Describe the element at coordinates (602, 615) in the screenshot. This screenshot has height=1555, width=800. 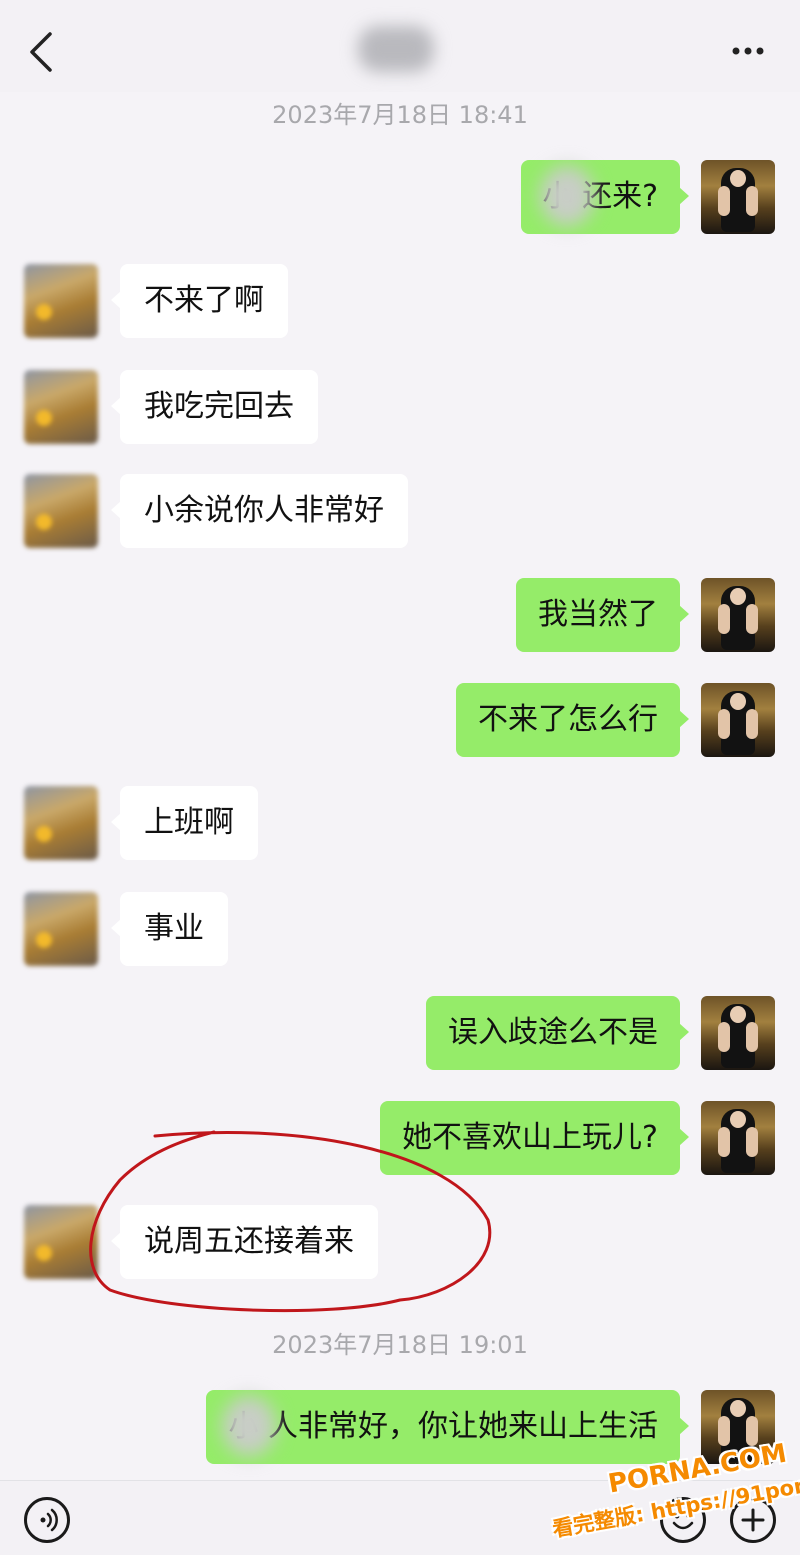
I see `message-bubble-sent: 我当然了` at that location.